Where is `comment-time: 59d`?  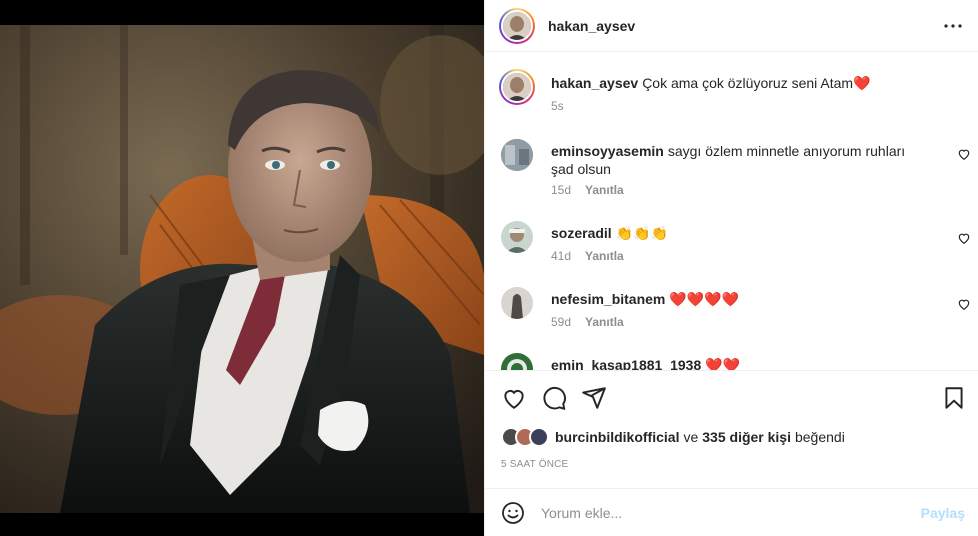 comment-time: 59d is located at coordinates (561, 322).